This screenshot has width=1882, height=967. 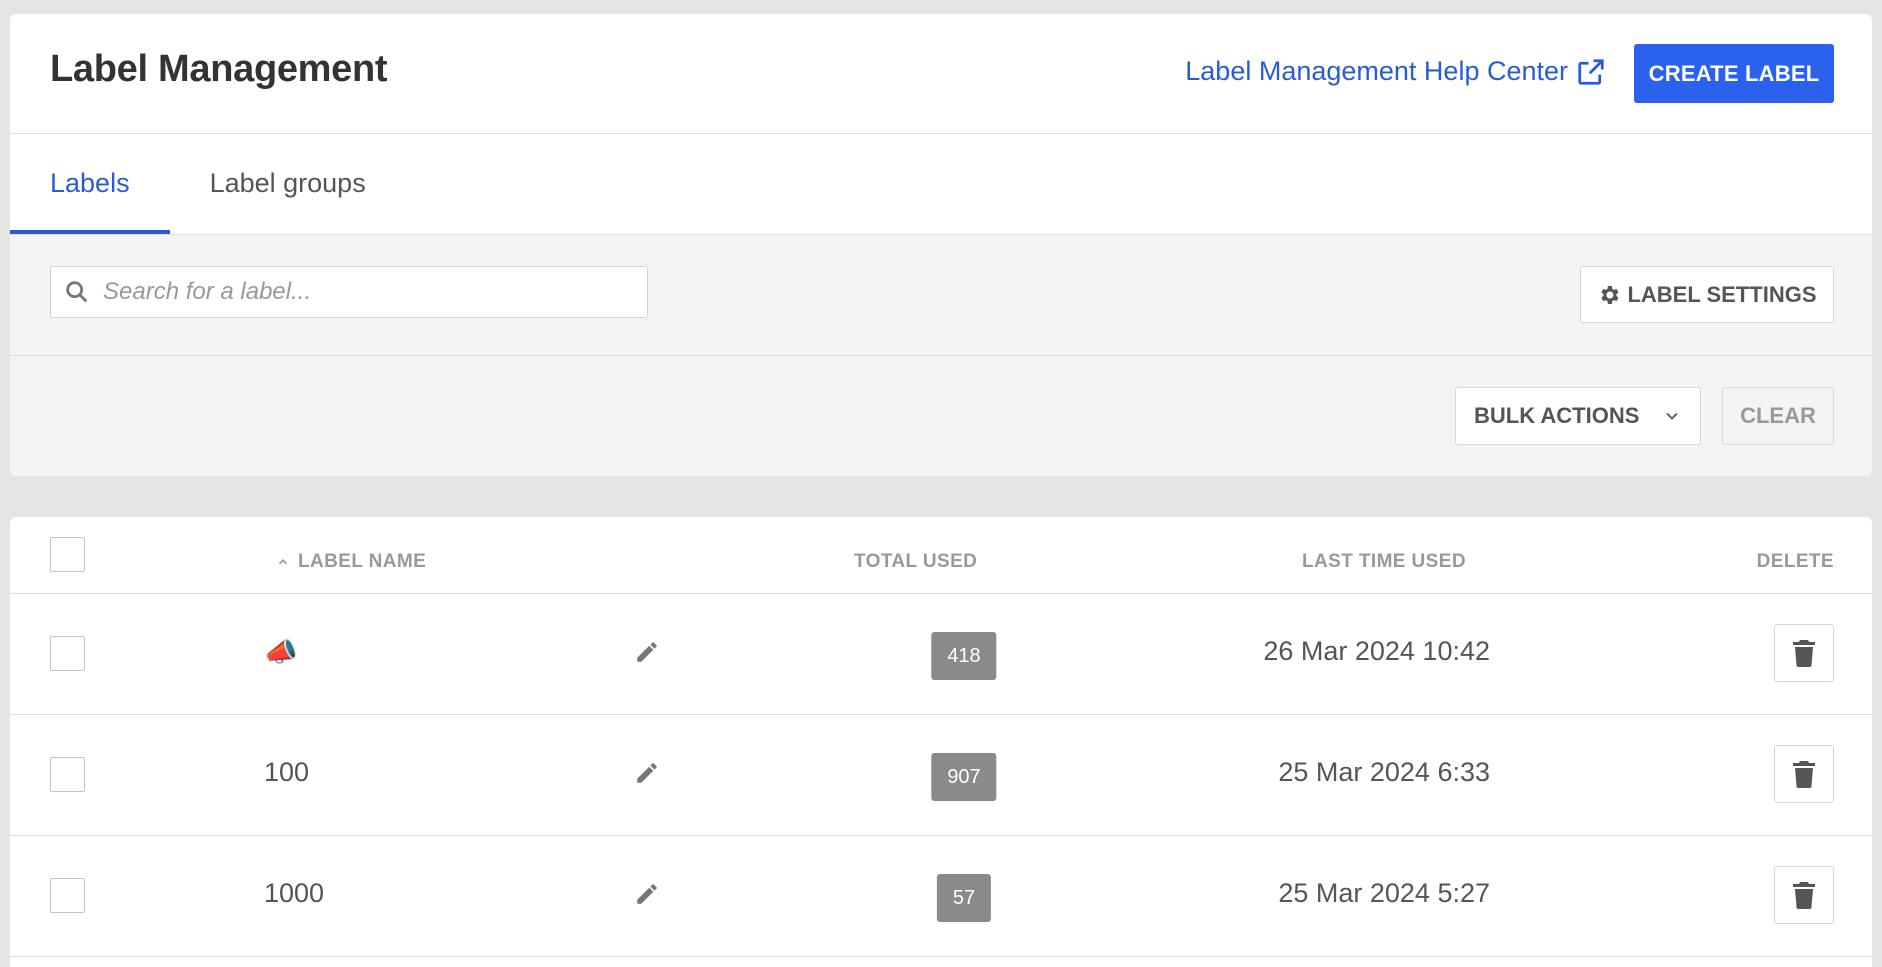 I want to click on total-used-badge: 57, so click(x=964, y=898).